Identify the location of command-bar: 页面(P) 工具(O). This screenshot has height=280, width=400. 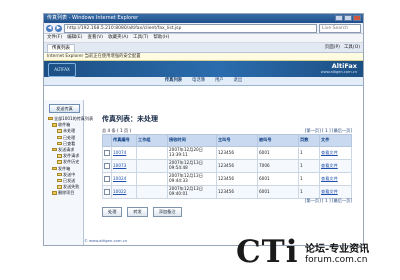
(342, 47).